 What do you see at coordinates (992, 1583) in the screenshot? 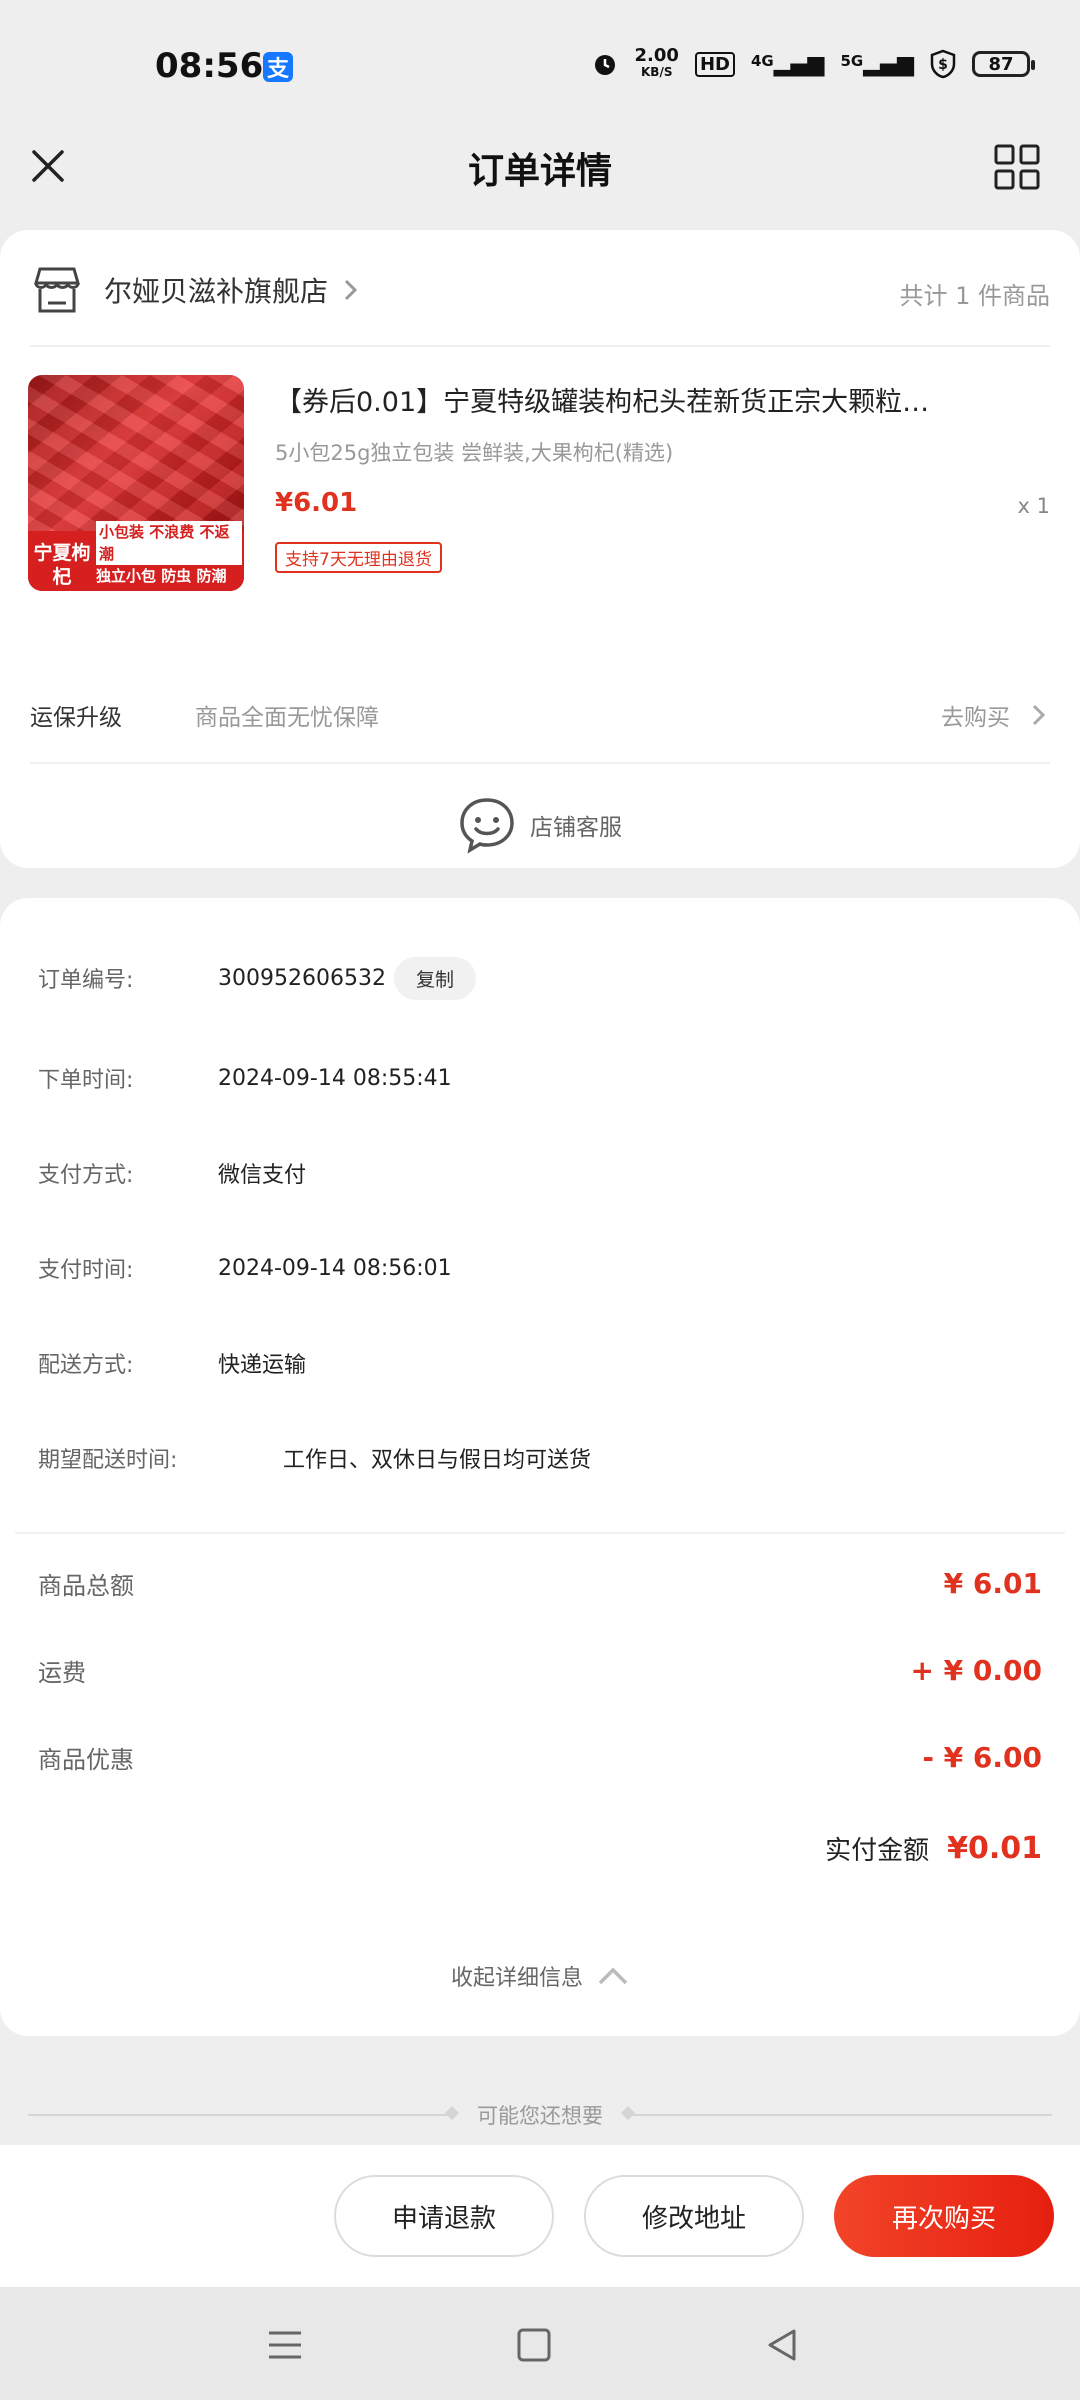
I see `goods-total-value: ¥ 6.01` at bounding box center [992, 1583].